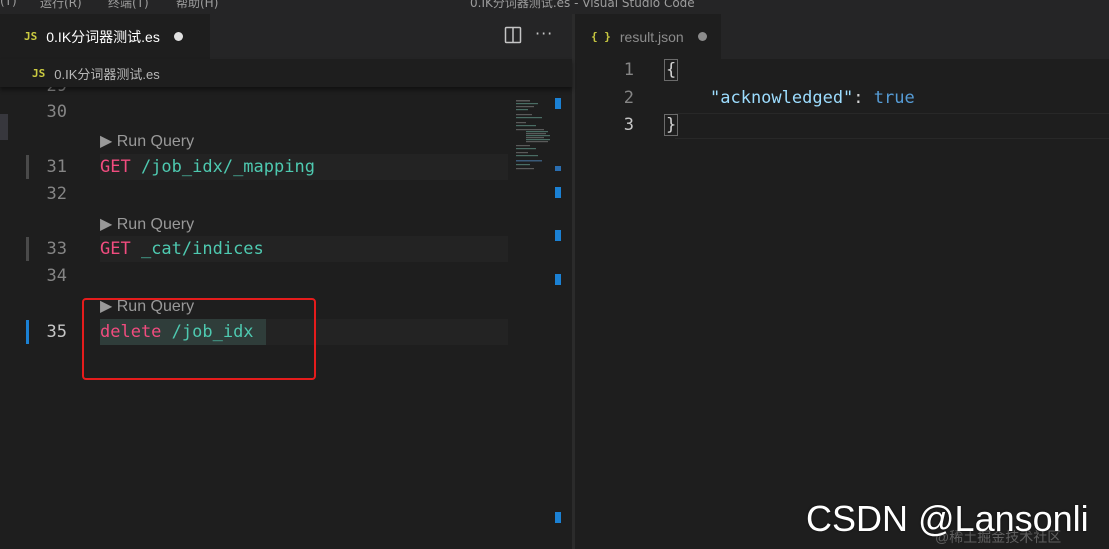  Describe the element at coordinates (558, 323) in the screenshot. I see `vertical-scrollbar` at that location.